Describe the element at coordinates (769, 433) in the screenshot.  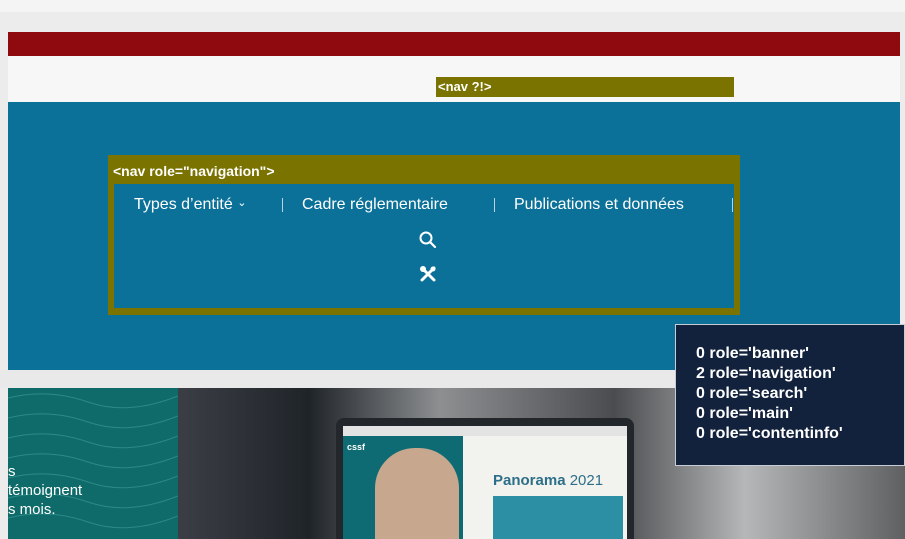
I see `roles-line: 0 role='contentinfo'` at that location.